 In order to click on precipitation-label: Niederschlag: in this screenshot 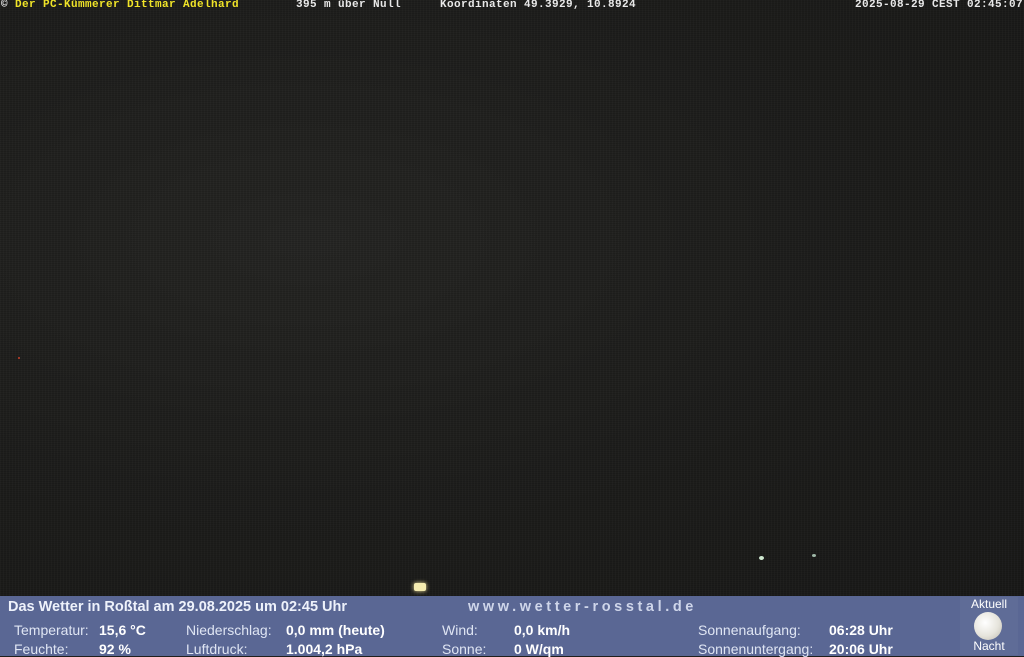, I will do `click(229, 630)`.